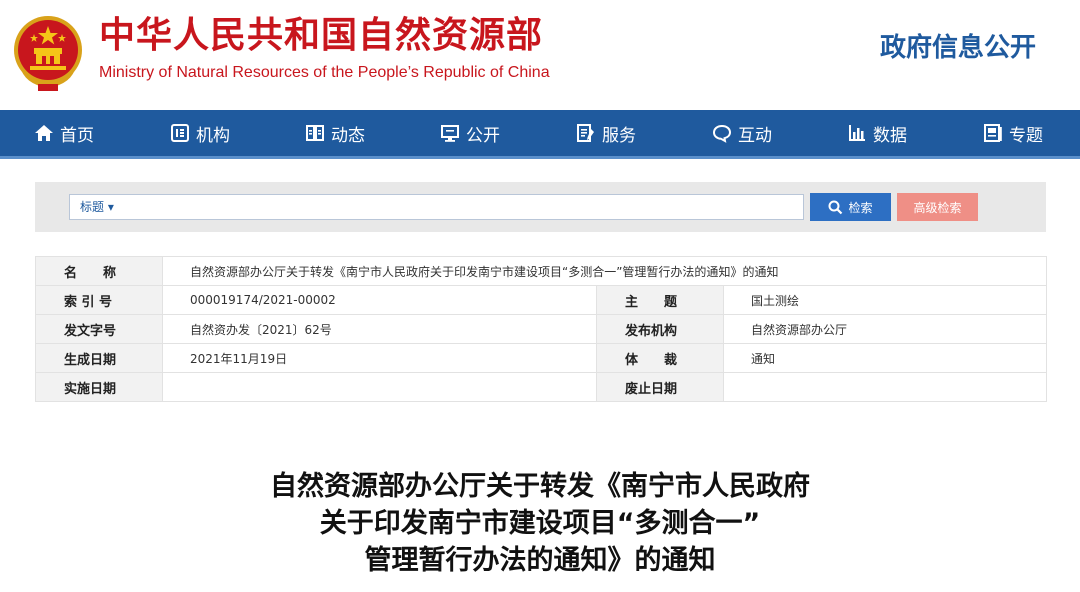  I want to click on subject-value: 国土测绘, so click(885, 300).